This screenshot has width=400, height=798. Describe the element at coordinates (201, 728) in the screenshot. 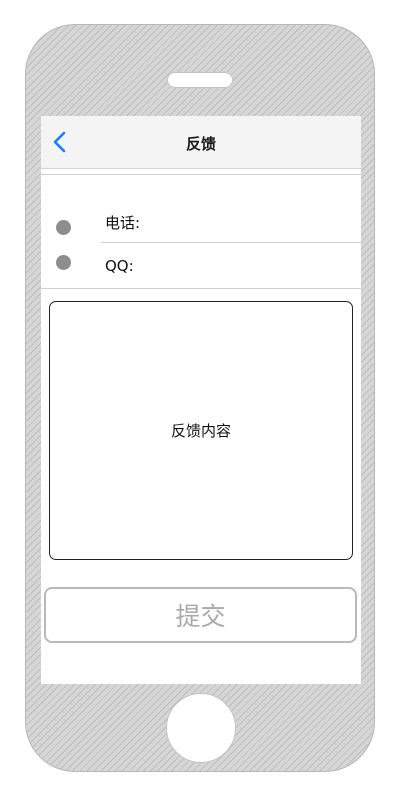

I see `home-button` at that location.